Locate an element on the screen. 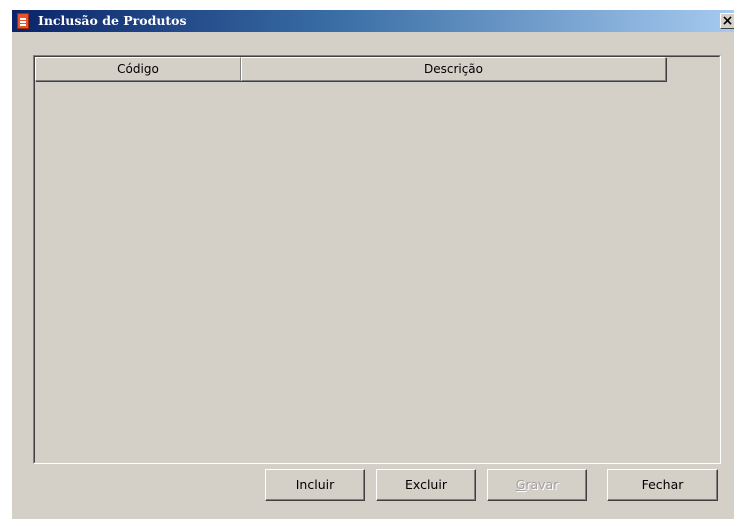  column-header-codigo: Código is located at coordinates (138, 69).